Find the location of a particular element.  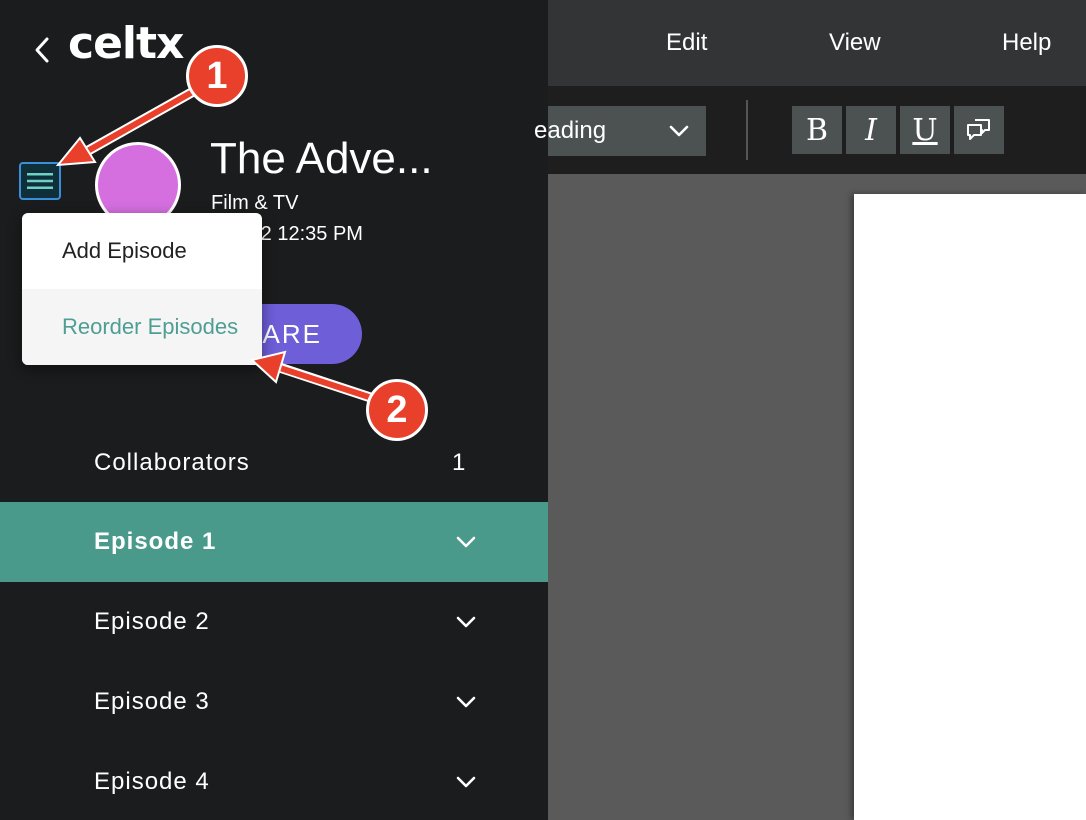

episode-label: Episode 3 is located at coordinates (152, 701).